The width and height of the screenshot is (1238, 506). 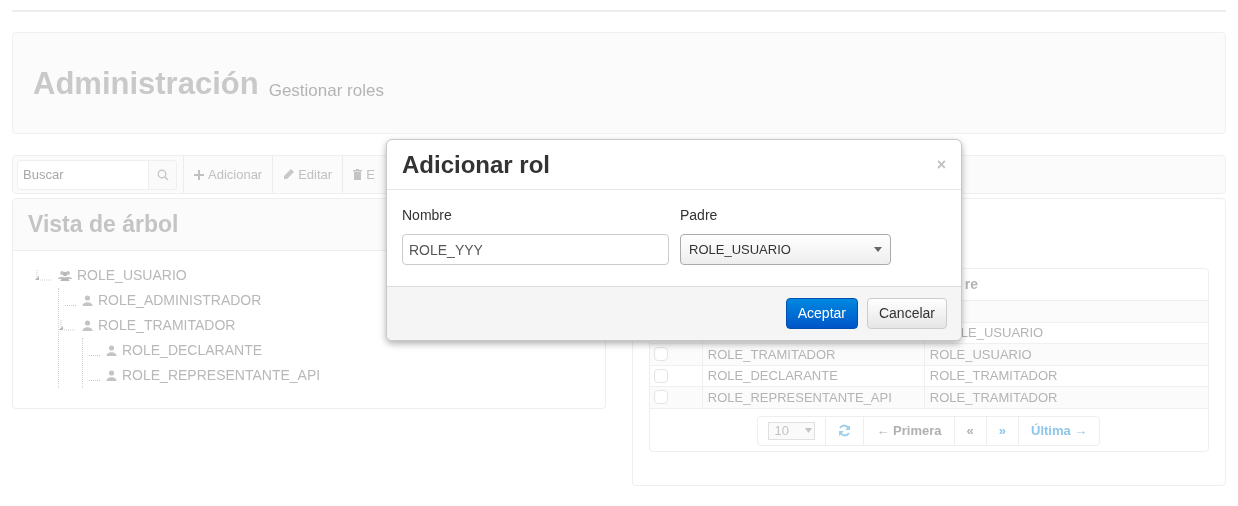 I want to click on search-button, so click(x=163, y=174).